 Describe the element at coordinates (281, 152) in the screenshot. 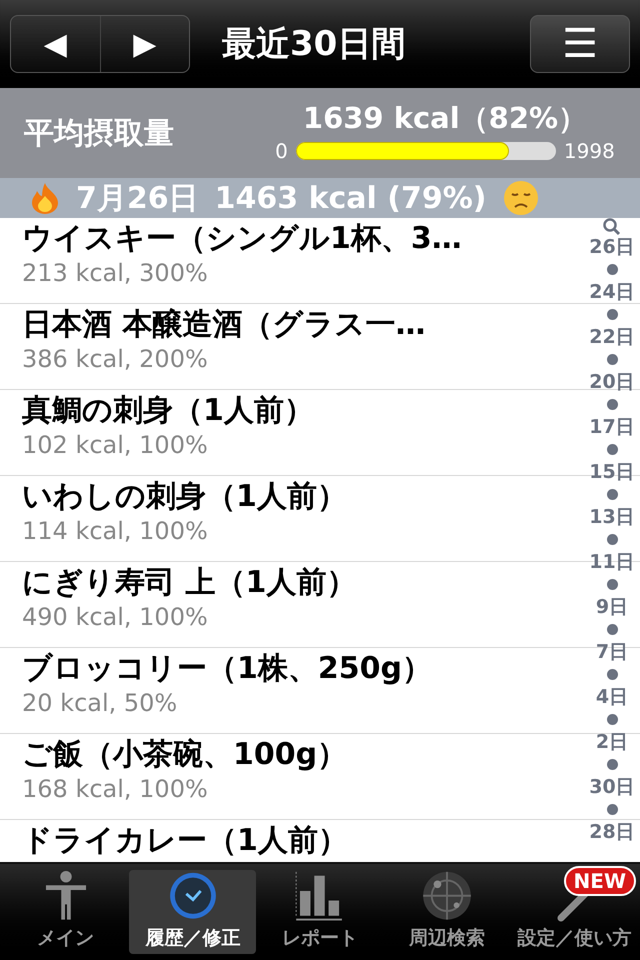

I see `range-min: 0` at that location.